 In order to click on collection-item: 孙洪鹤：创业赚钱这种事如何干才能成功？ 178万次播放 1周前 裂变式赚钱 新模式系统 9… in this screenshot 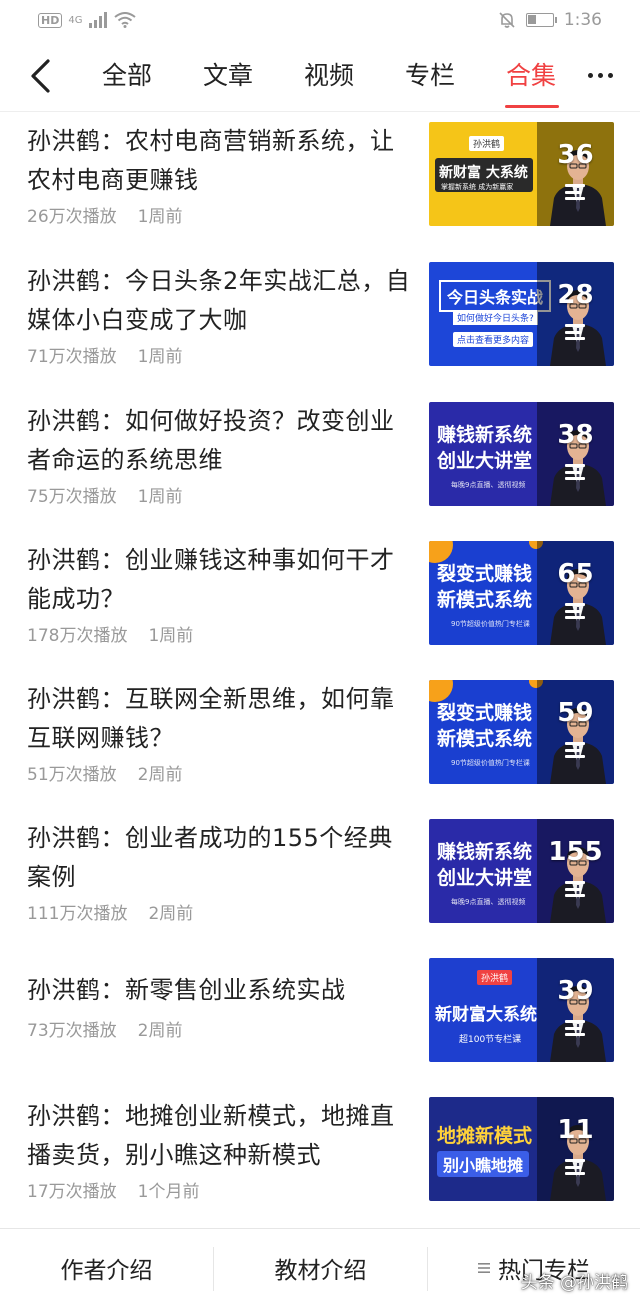, I will do `click(320, 600)`.